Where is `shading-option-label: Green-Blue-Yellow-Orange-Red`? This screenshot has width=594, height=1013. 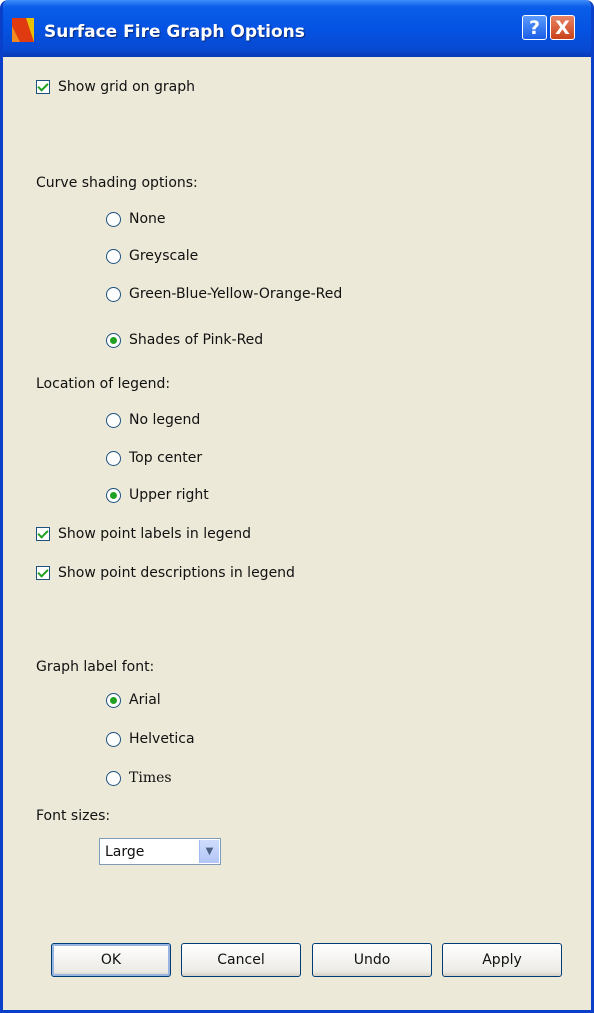
shading-option-label: Green-Blue-Yellow-Orange-Red is located at coordinates (236, 294).